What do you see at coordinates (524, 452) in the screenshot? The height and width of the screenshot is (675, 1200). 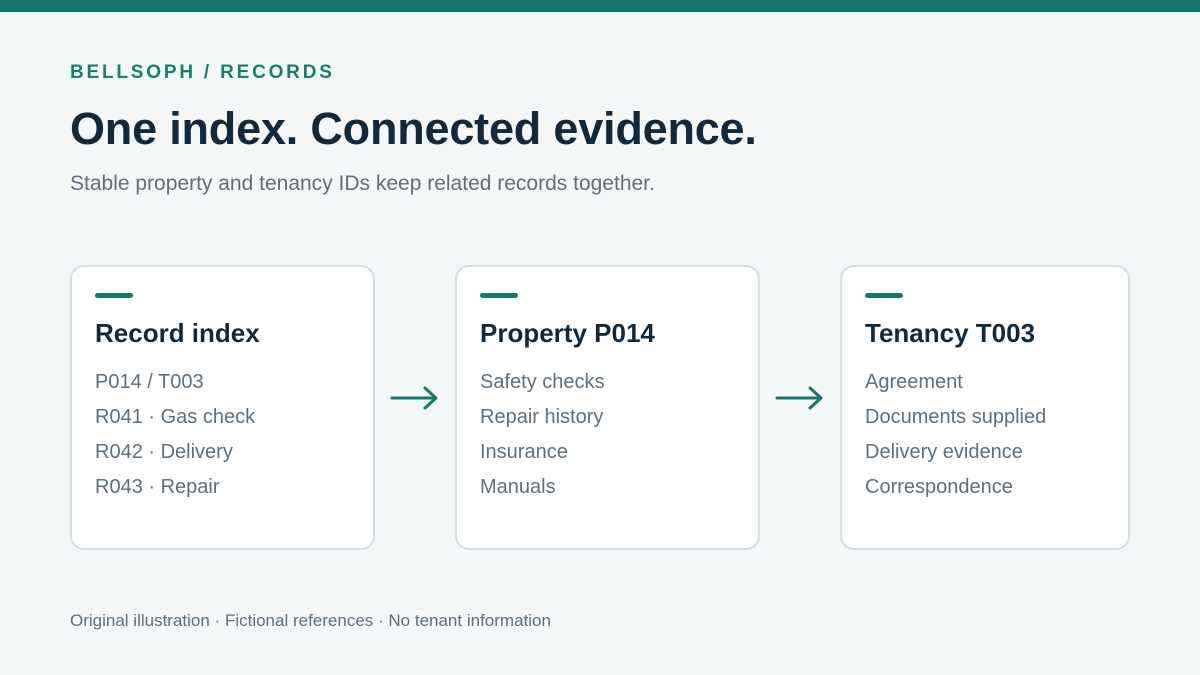 I see `card-line: Insurance` at bounding box center [524, 452].